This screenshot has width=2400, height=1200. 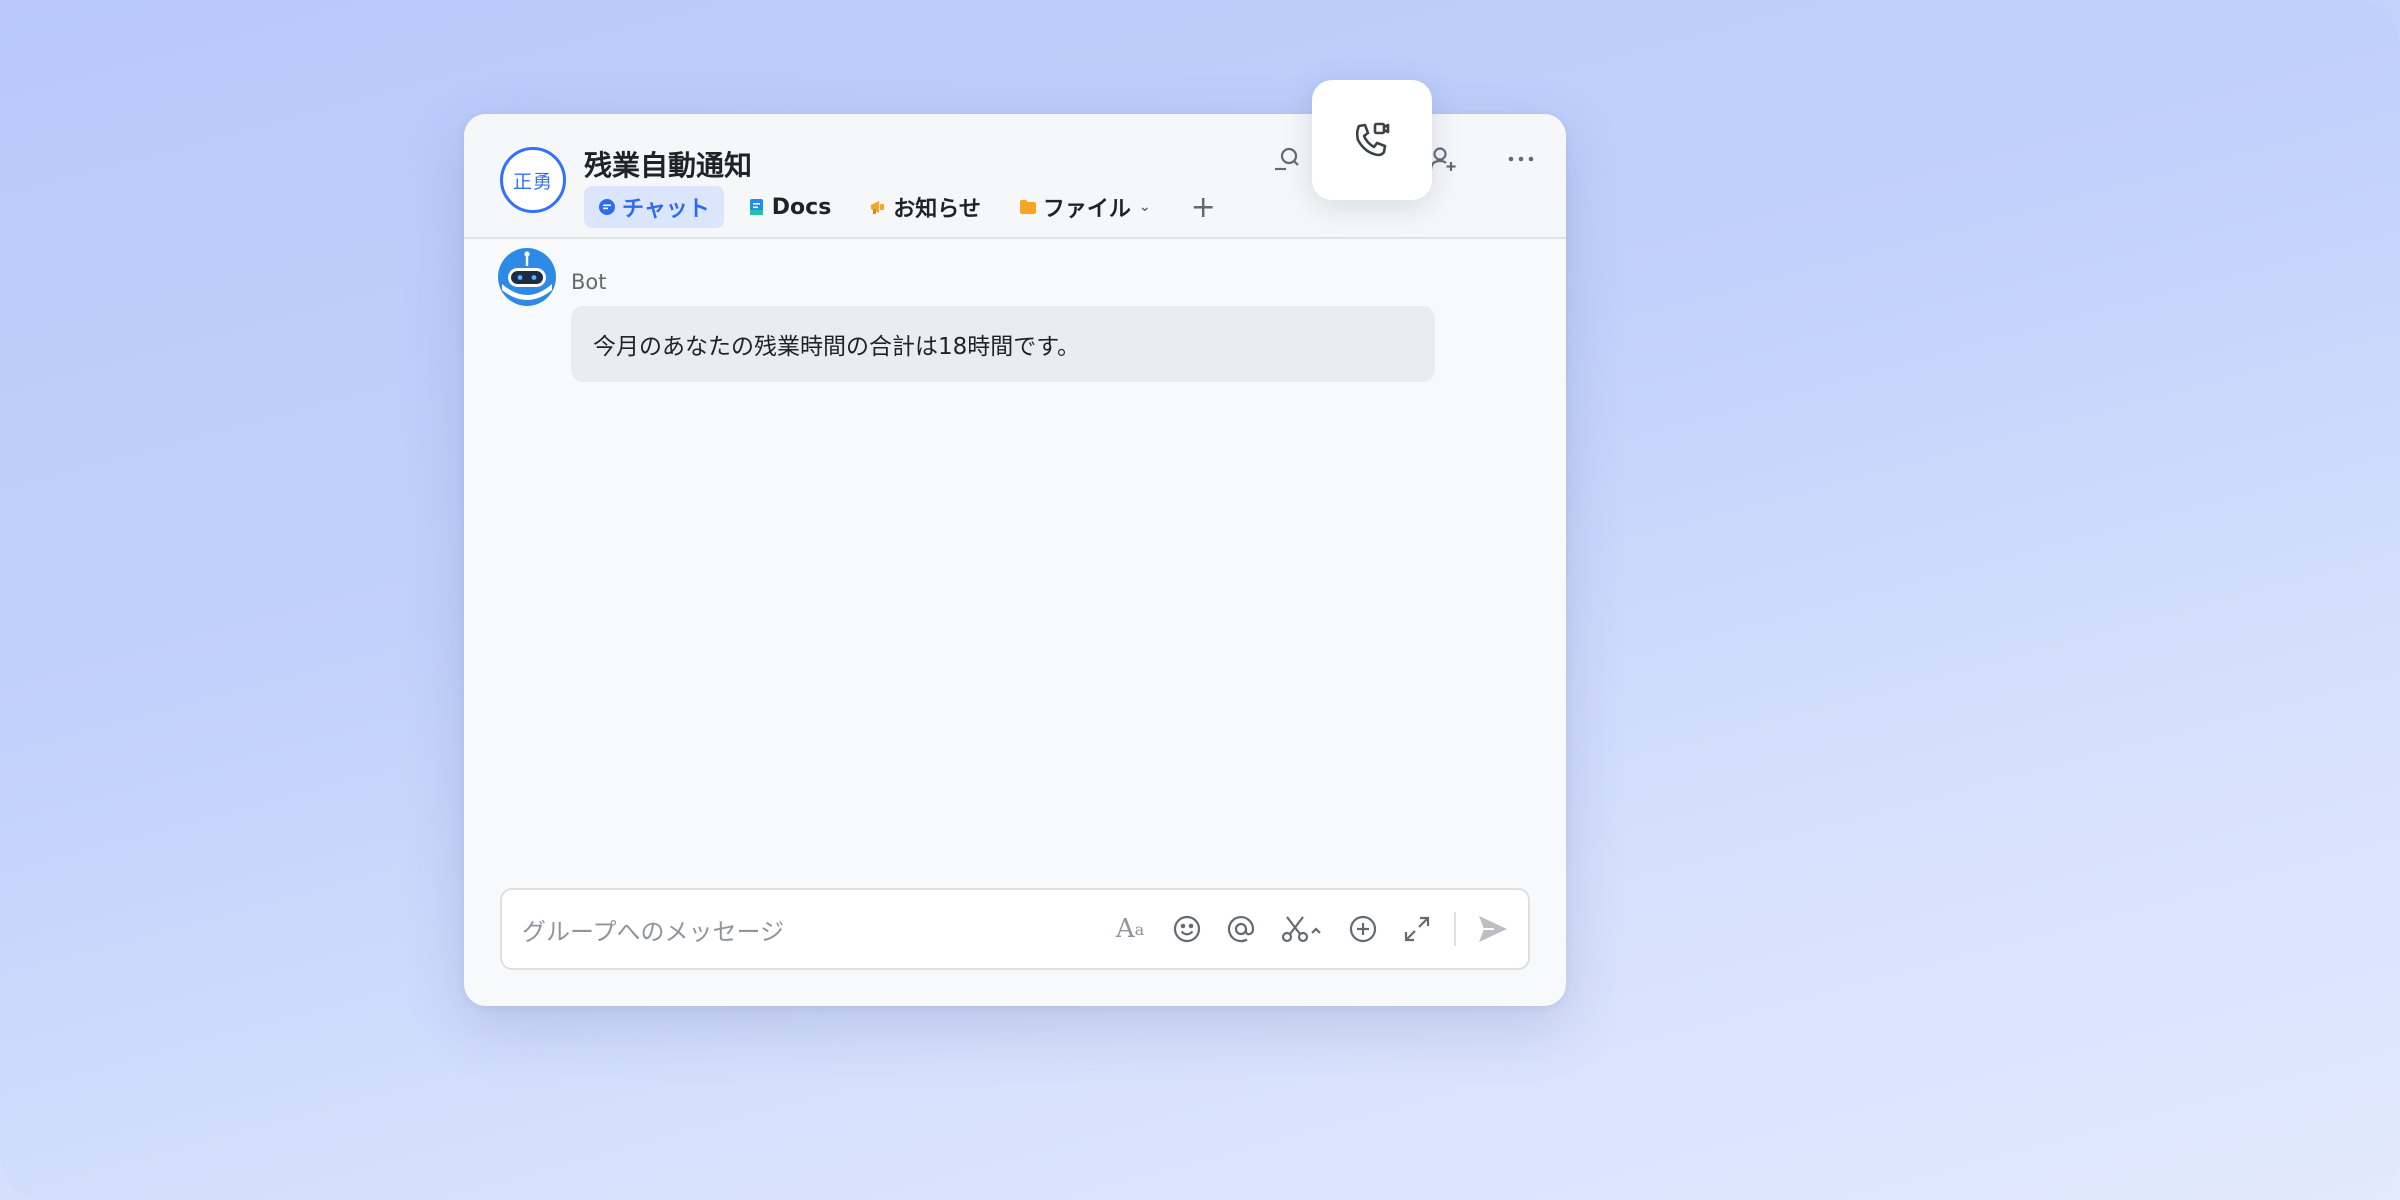 I want to click on tab-chat: チャット, so click(x=654, y=207).